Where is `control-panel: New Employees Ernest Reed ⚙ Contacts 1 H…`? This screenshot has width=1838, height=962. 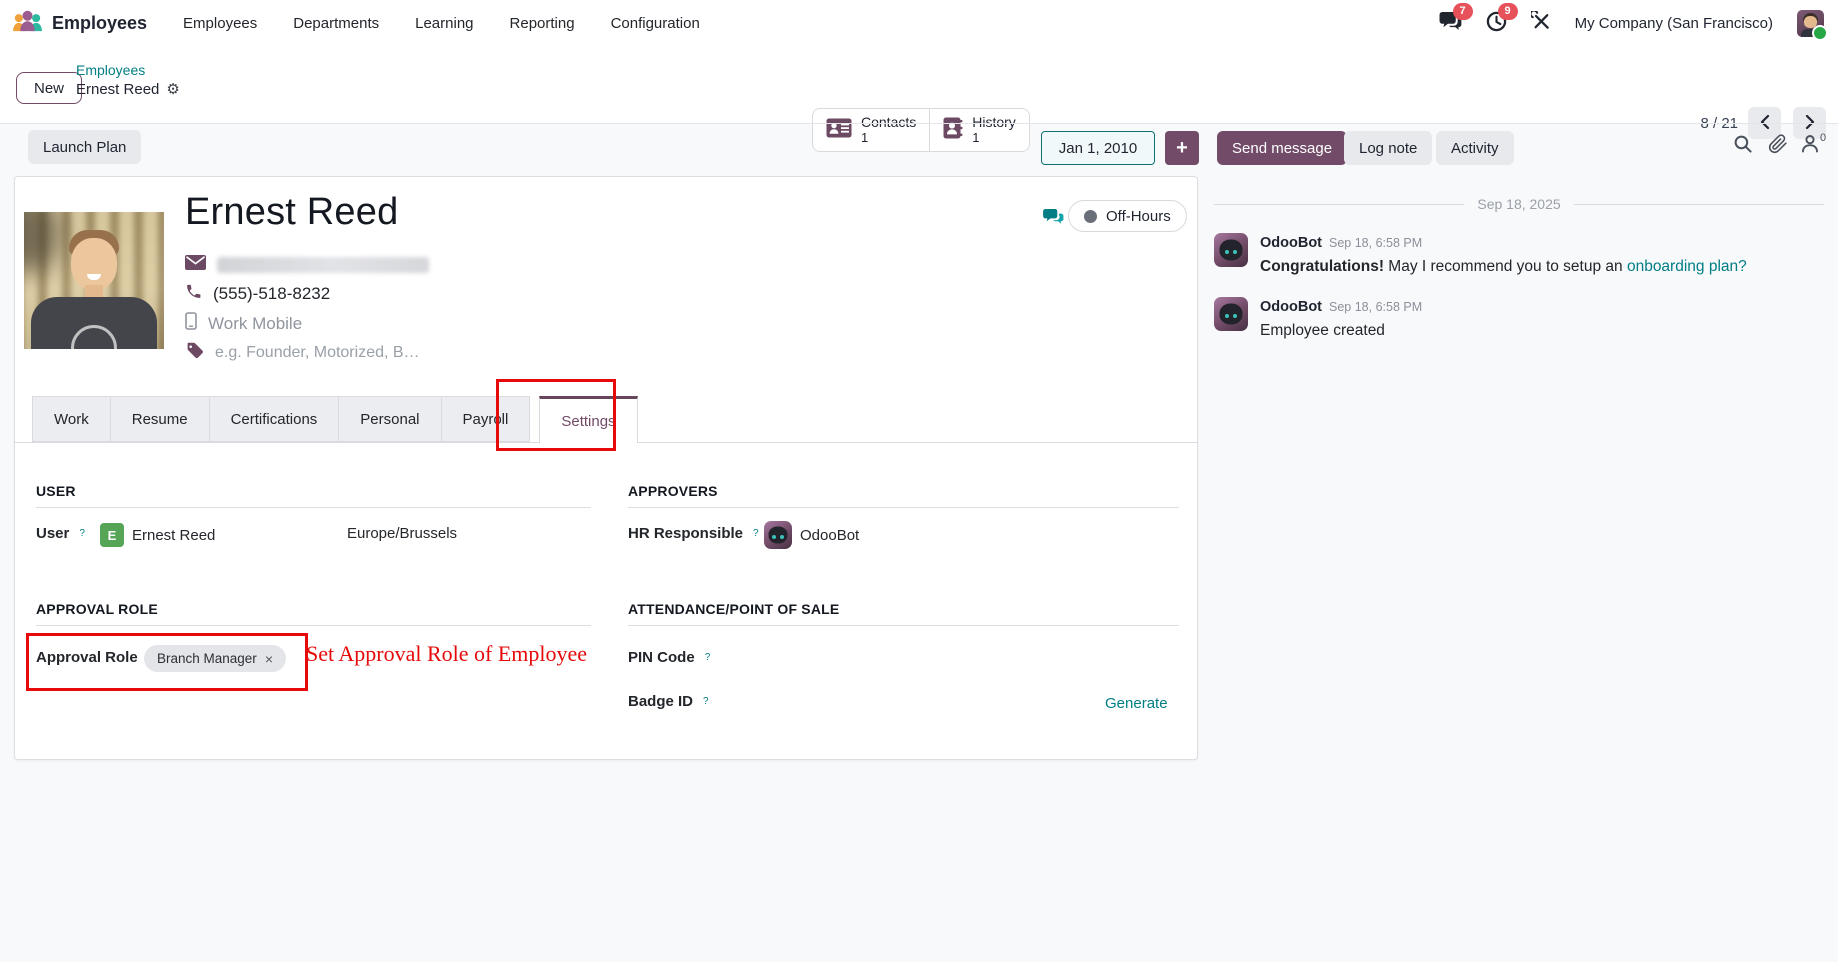 control-panel: New Employees Ernest Reed ⚙ Contacts 1 H… is located at coordinates (919, 99).